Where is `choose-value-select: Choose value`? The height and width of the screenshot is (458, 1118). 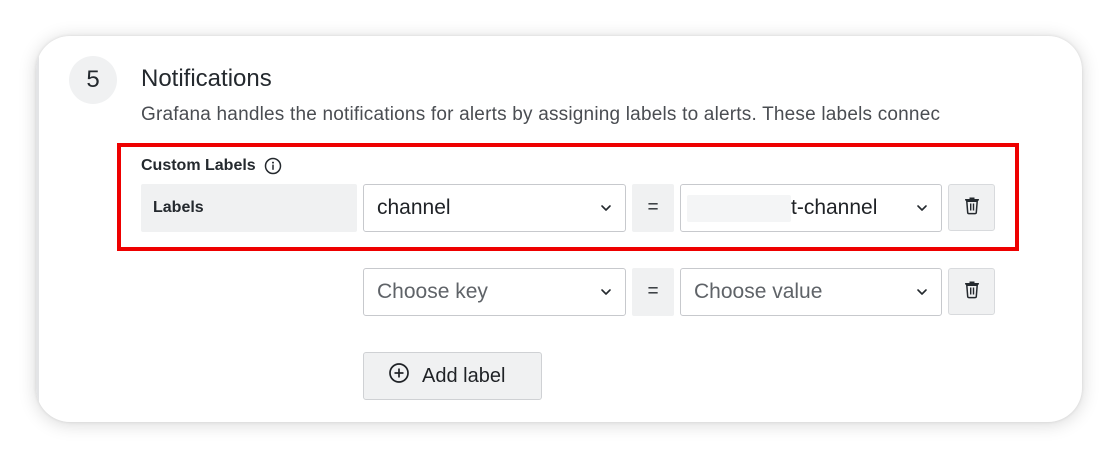 choose-value-select: Choose value is located at coordinates (811, 292).